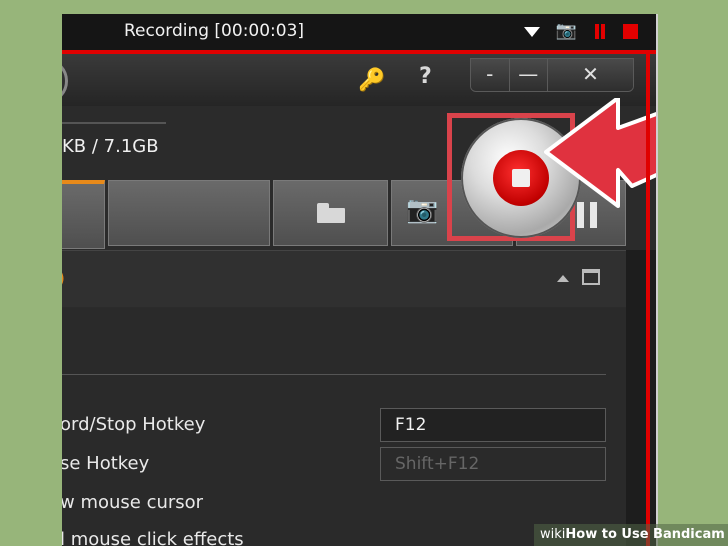 This screenshot has height=546, width=728. What do you see at coordinates (563, 278) in the screenshot?
I see `collapse-up-icon` at bounding box center [563, 278].